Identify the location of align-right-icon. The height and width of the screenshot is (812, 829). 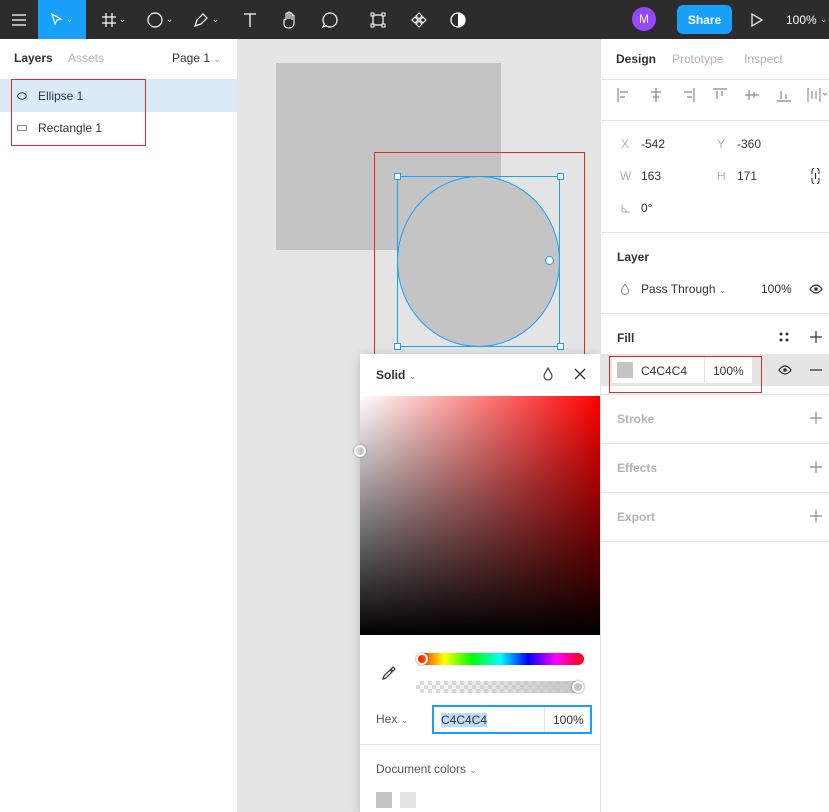
(688, 95).